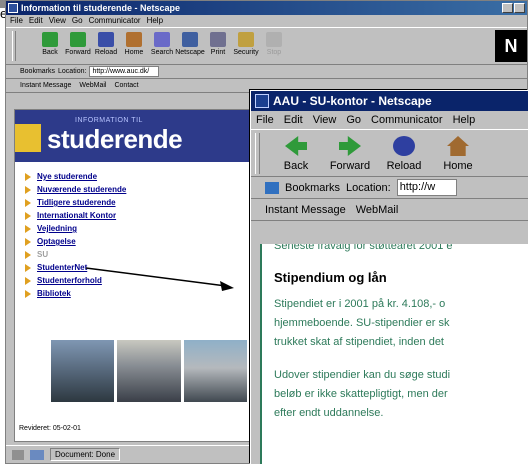 The width and height of the screenshot is (528, 464). What do you see at coordinates (361, 394) in the screenshot?
I see `paragraph-line: beløb er ikke skattepligtigt, men der` at bounding box center [361, 394].